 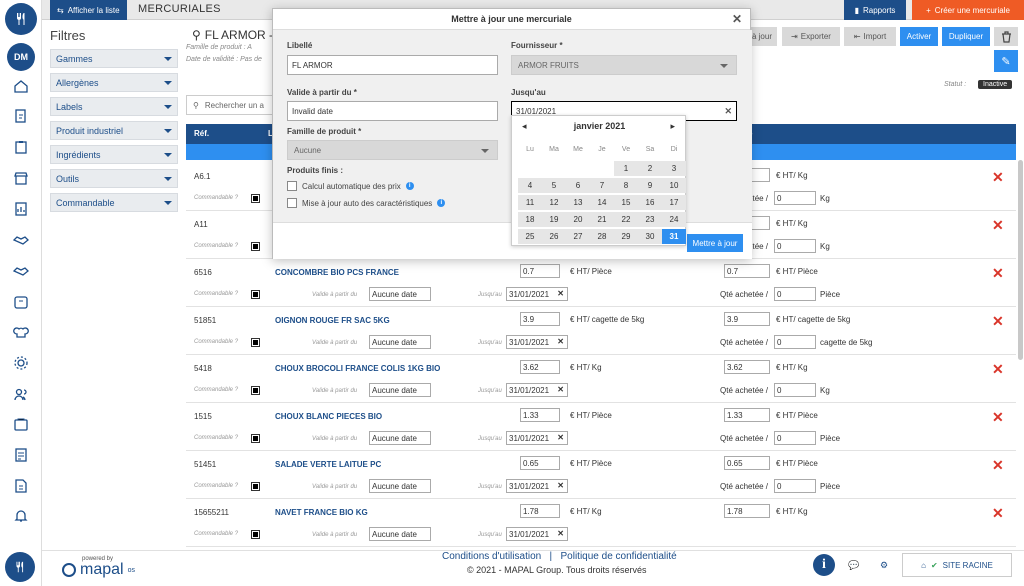 I want to click on bell-icon, so click(x=21, y=516).